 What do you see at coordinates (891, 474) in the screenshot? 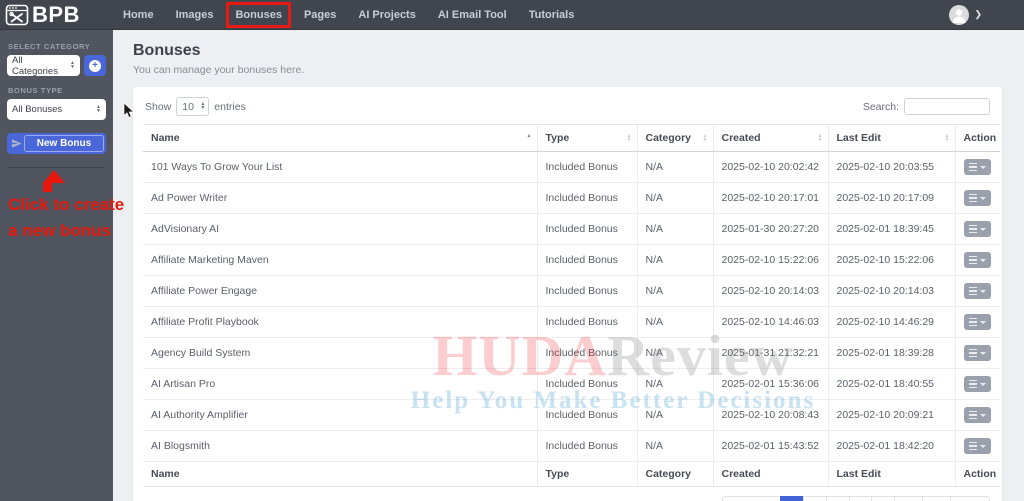
I see `footer-header-last-edit: Last Edit` at bounding box center [891, 474].